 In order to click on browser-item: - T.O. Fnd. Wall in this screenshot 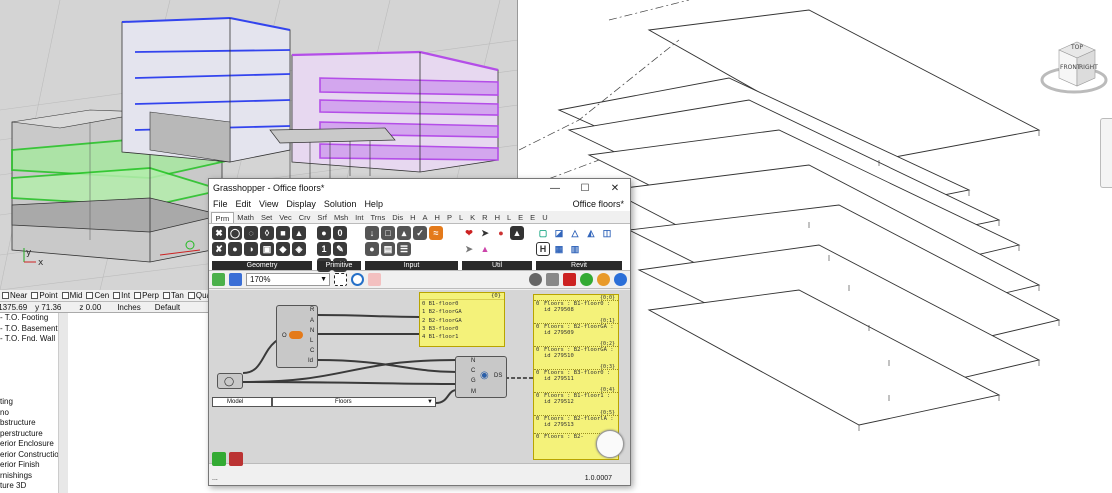, I will do `click(33, 339)`.